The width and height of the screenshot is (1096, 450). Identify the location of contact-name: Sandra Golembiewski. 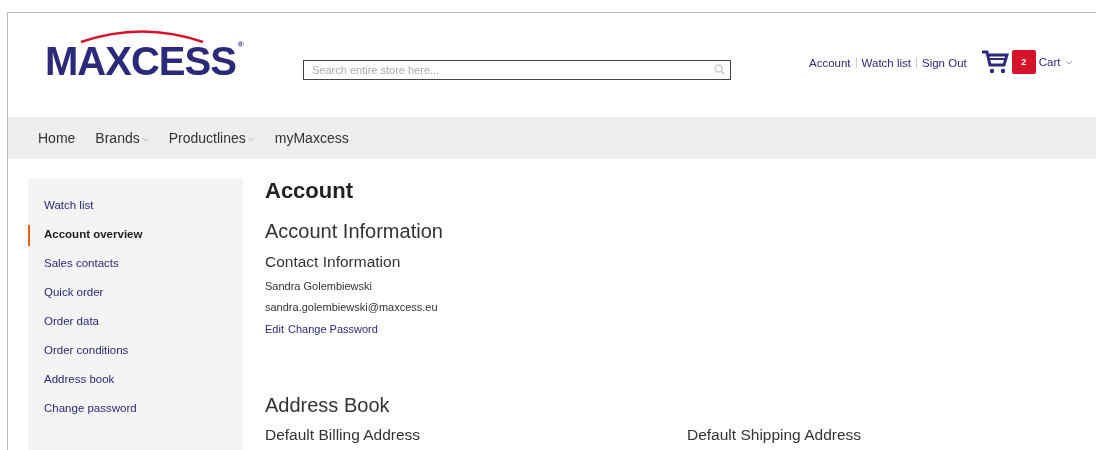
(319, 286).